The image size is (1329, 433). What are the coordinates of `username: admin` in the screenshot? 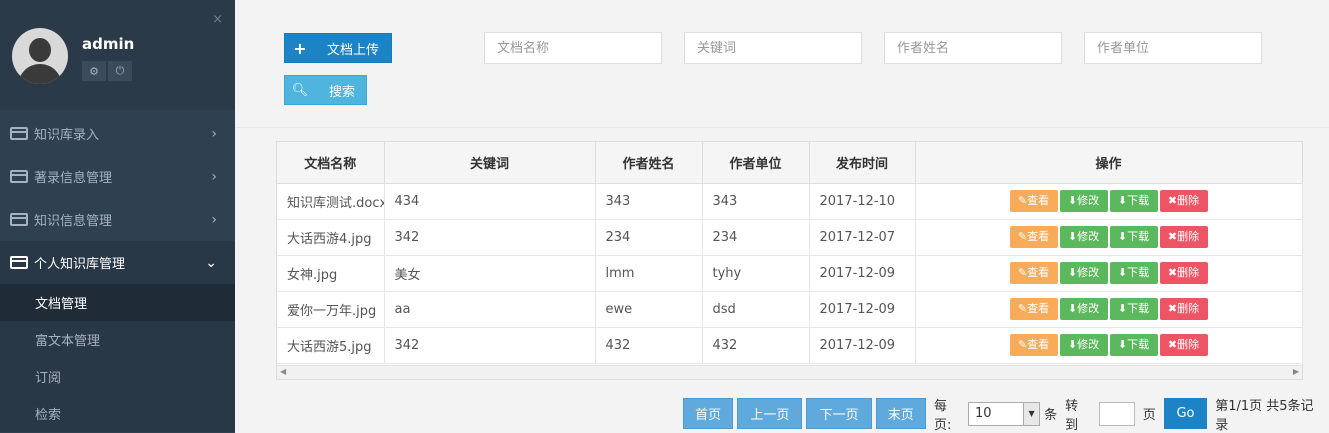 It's located at (108, 44).